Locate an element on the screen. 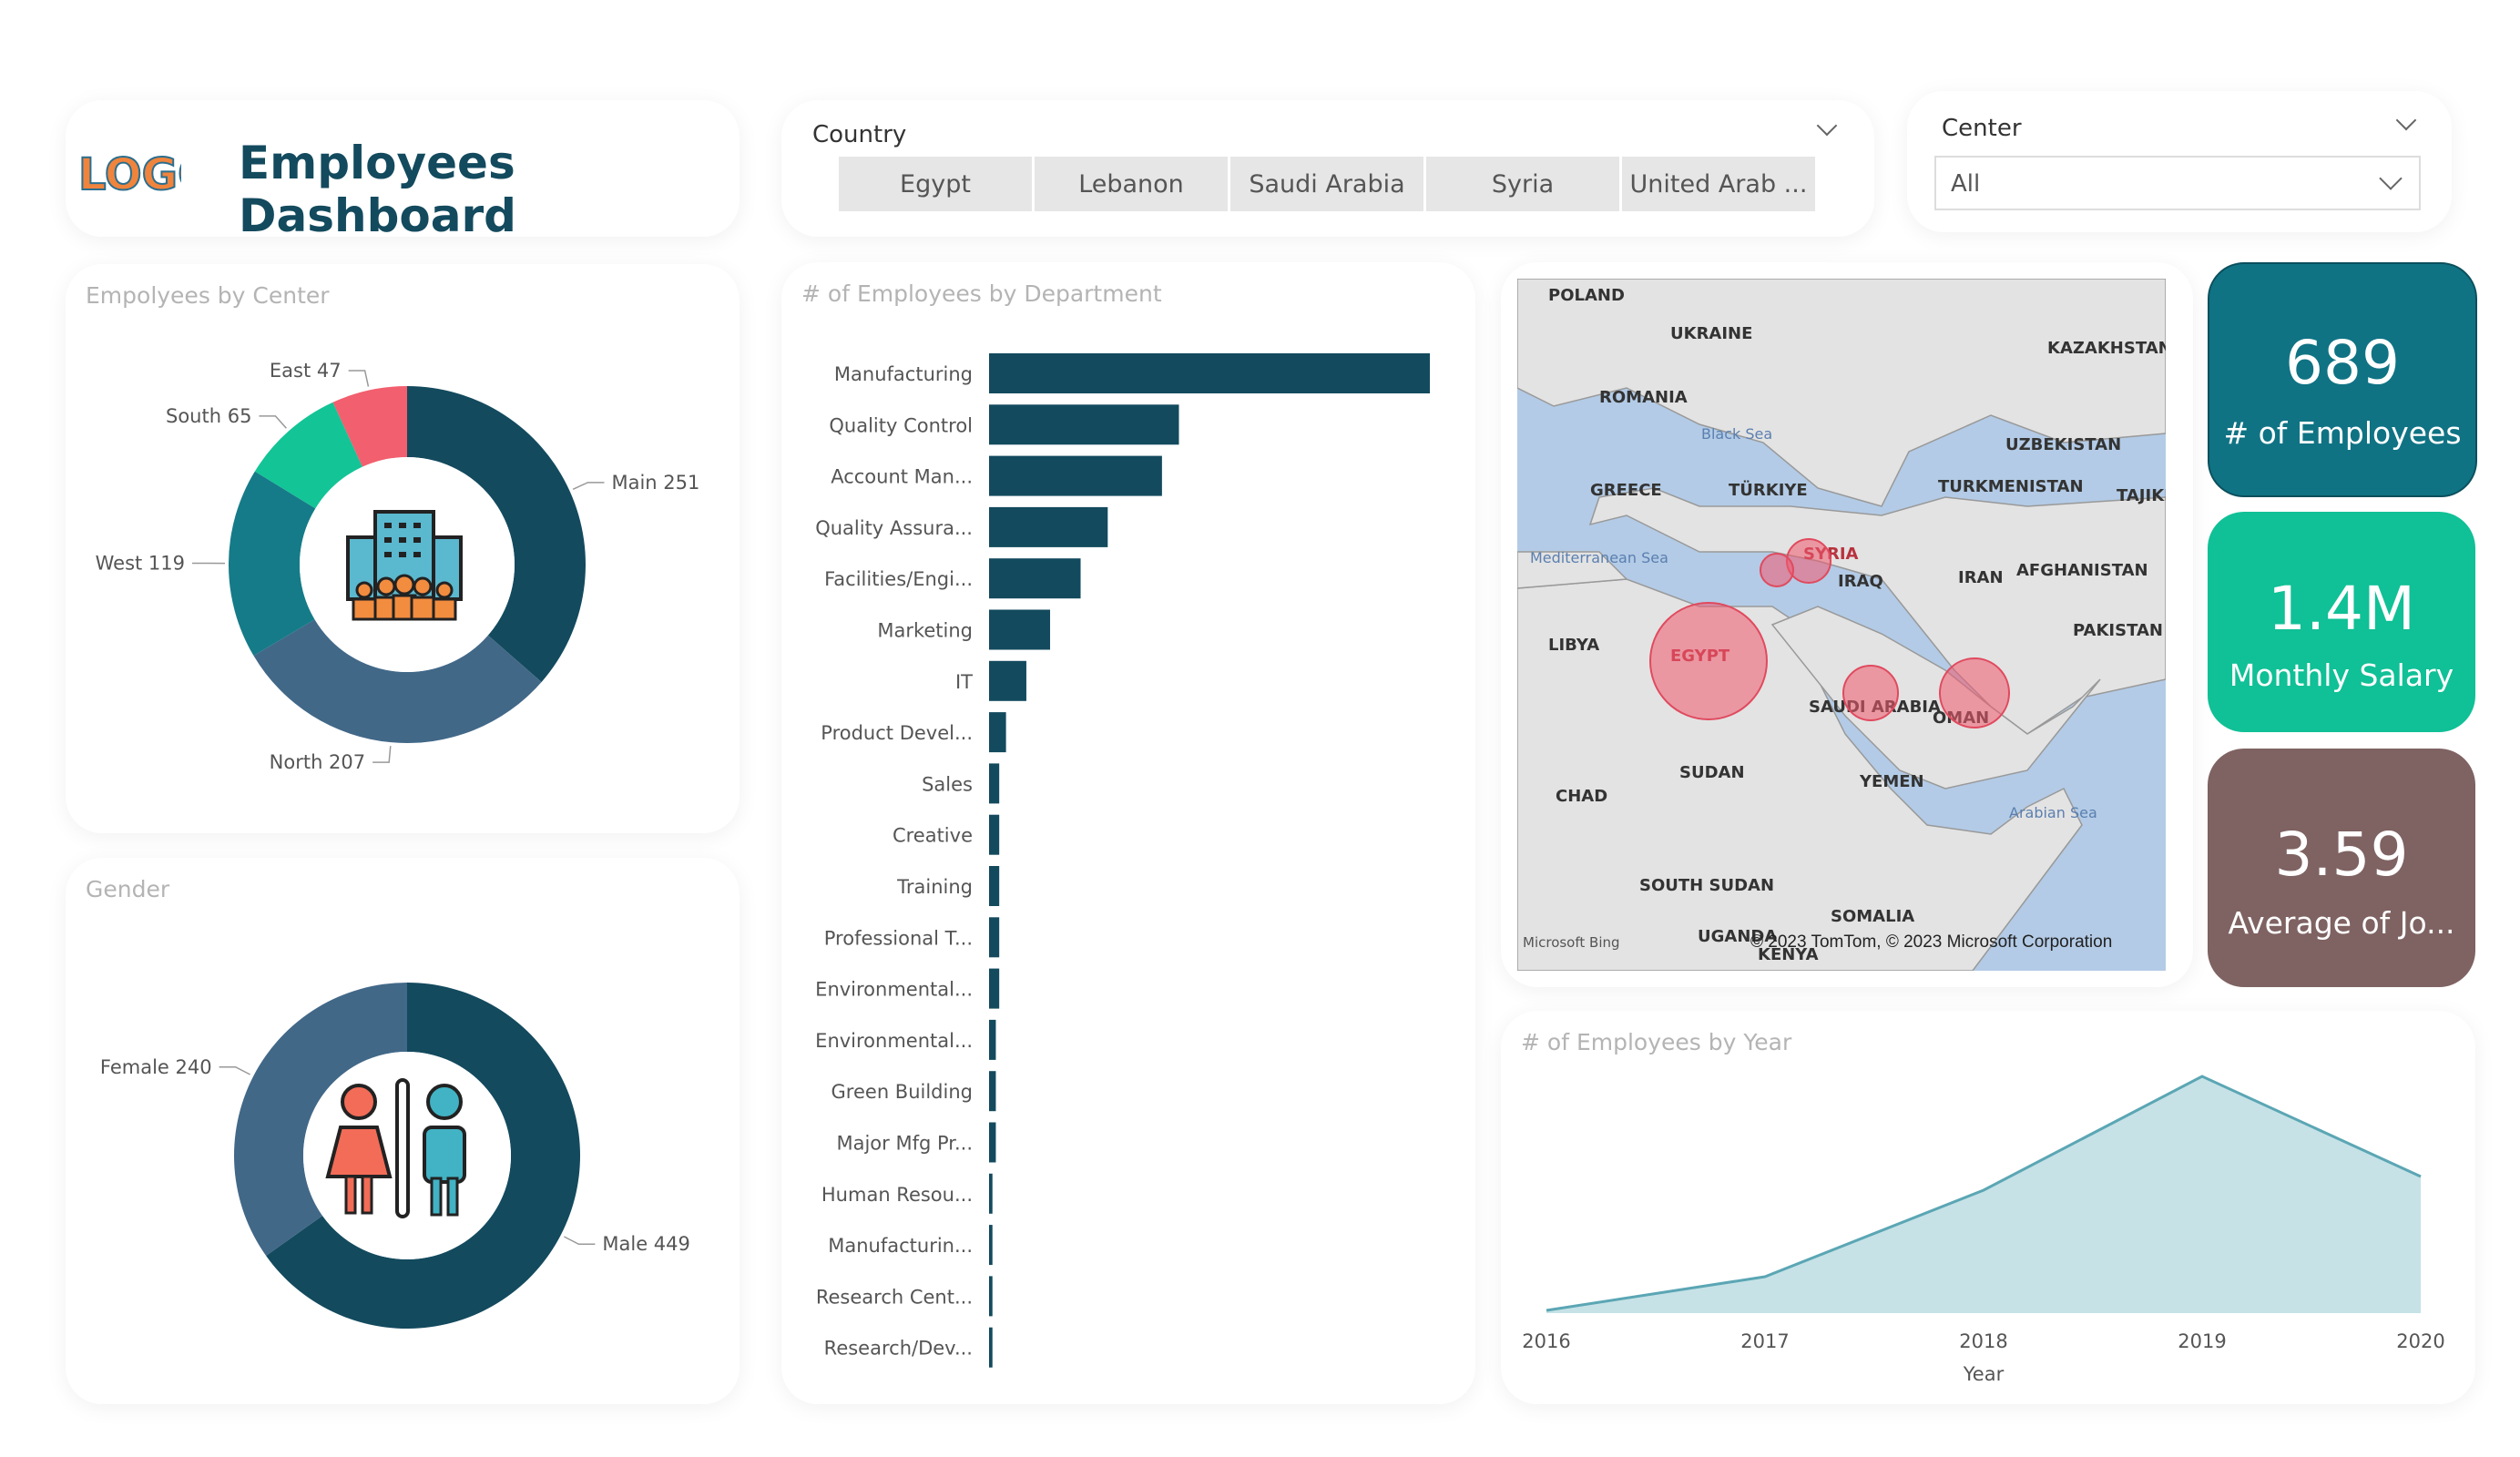 Image resolution: width=2520 pixels, height=1457 pixels. map-label: Mediterranean Sea is located at coordinates (1599, 557).